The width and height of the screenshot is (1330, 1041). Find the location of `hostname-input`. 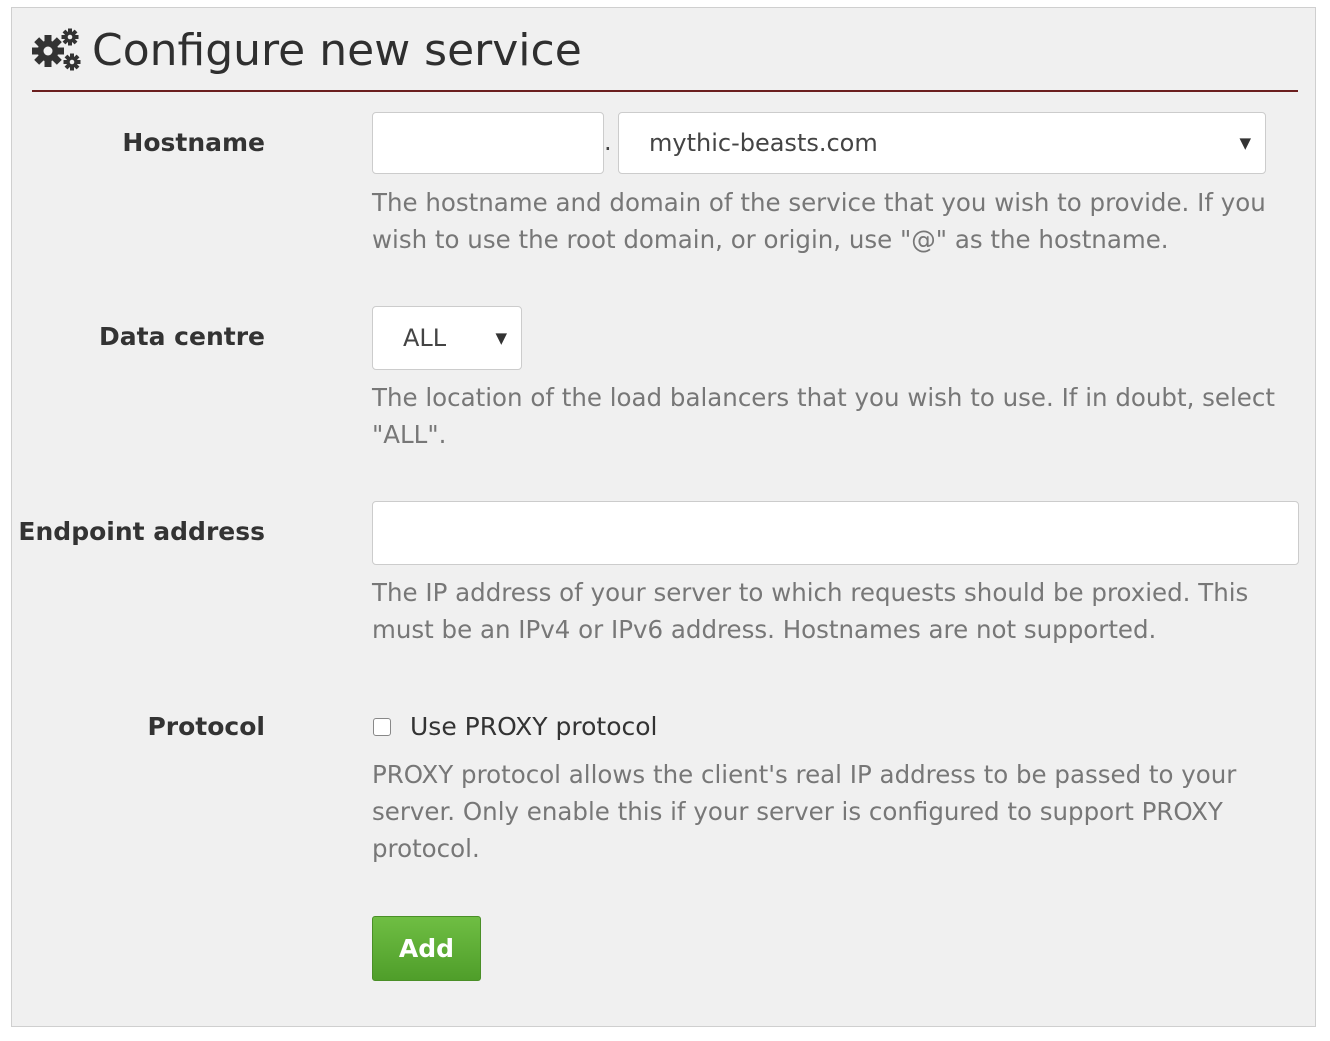

hostname-input is located at coordinates (488, 143).